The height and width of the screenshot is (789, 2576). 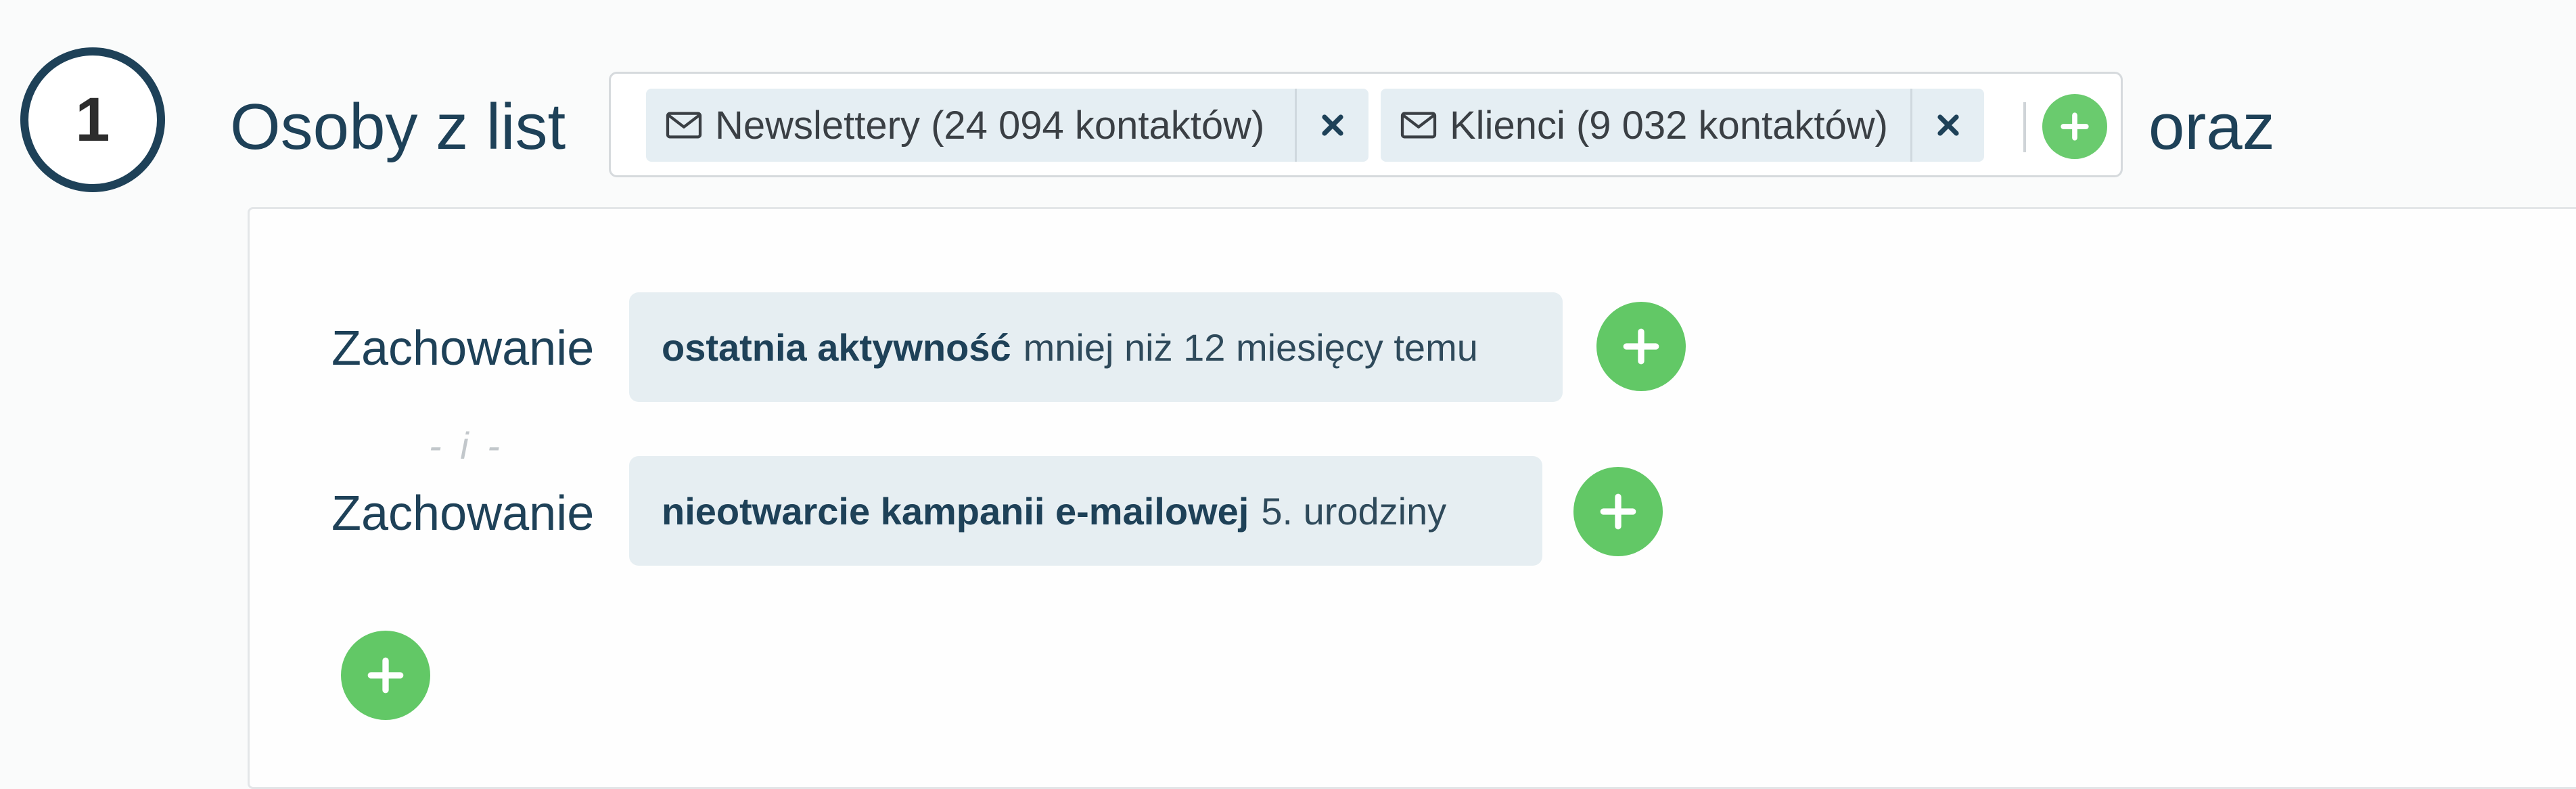 What do you see at coordinates (1250, 347) in the screenshot?
I see `condition-value: mniej niż 12 miesięcy temu` at bounding box center [1250, 347].